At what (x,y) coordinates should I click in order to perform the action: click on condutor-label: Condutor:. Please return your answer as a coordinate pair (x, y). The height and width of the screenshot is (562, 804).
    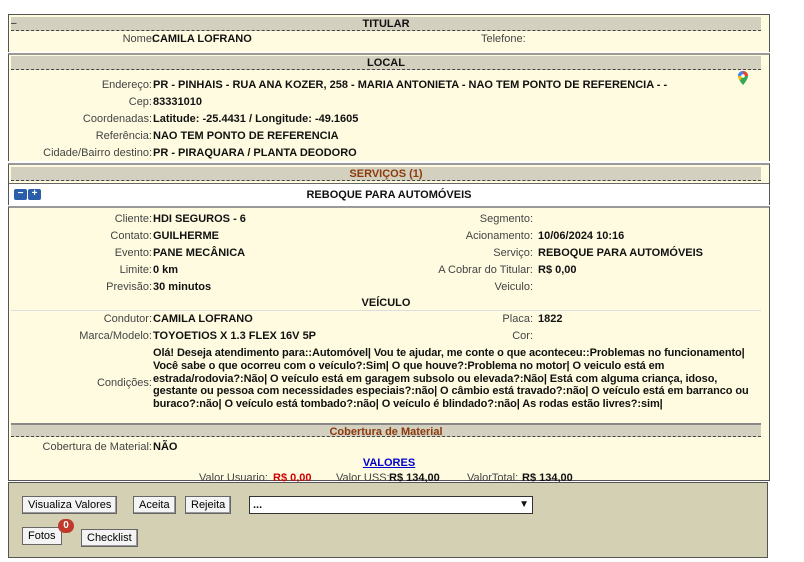
    Looking at the image, I should click on (127, 319).